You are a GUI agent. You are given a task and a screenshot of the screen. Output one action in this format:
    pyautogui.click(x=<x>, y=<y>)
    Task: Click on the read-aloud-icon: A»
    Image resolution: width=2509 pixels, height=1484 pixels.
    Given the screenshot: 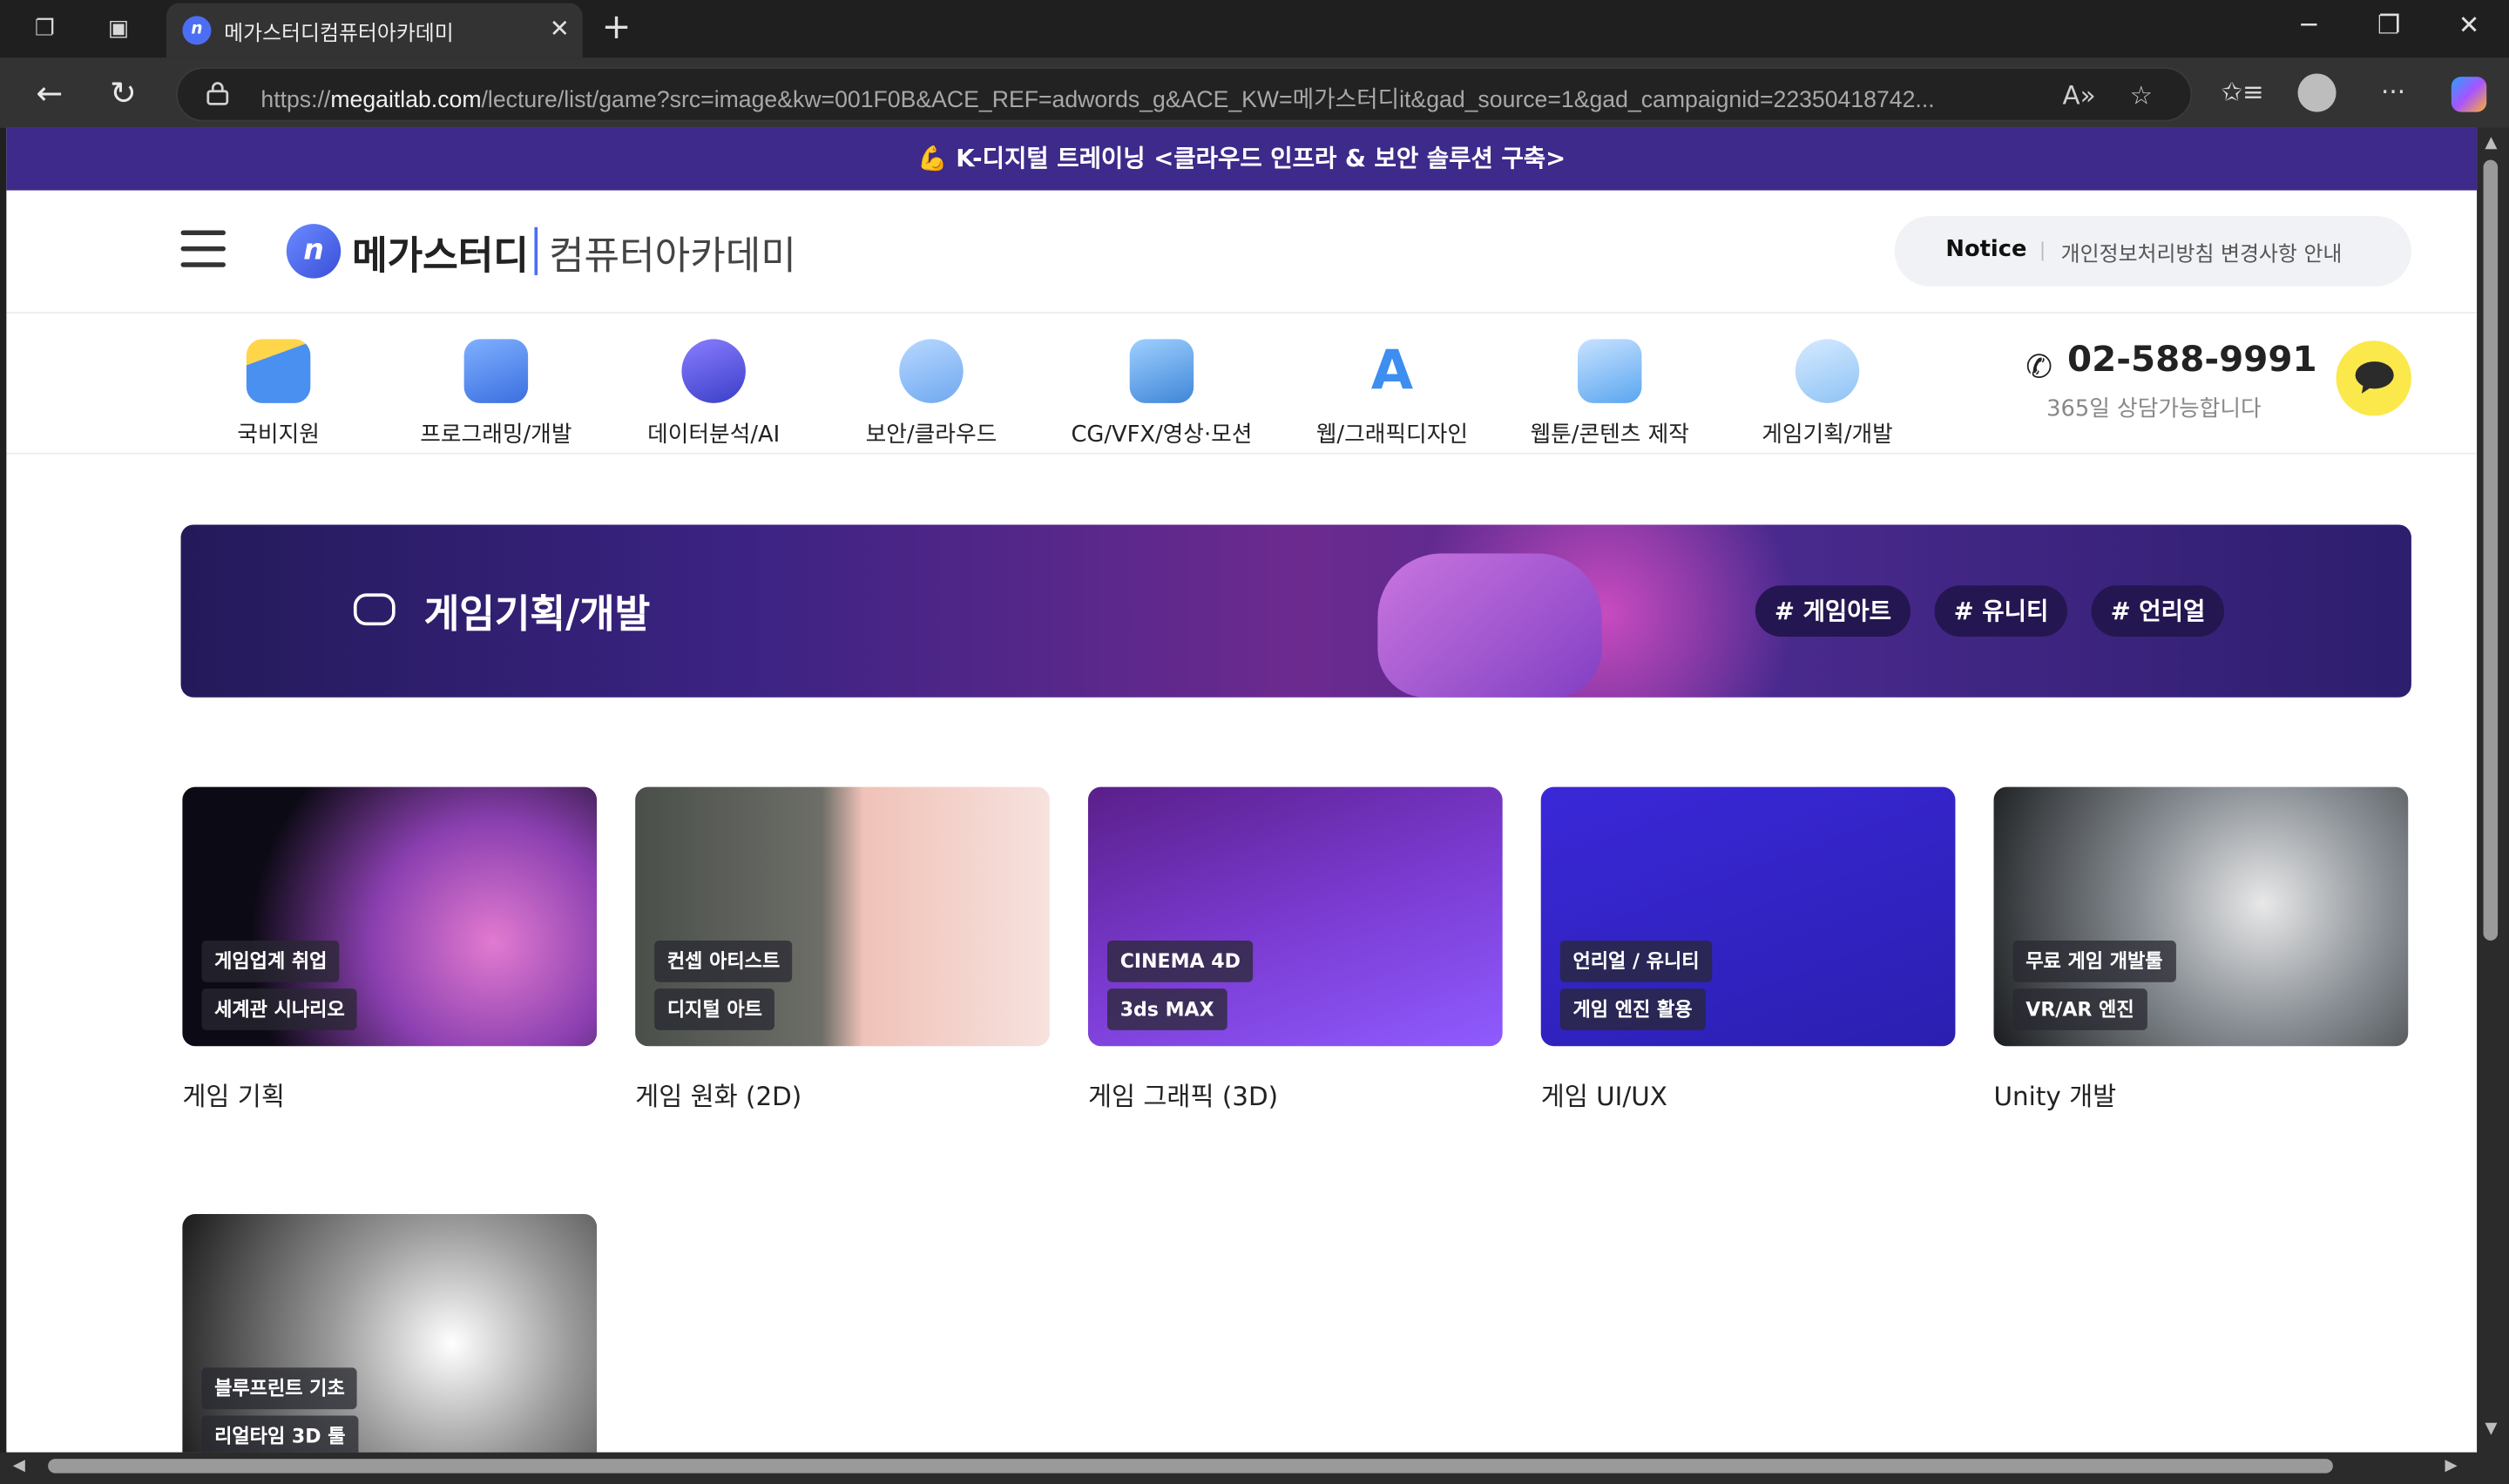 What is the action you would take?
    pyautogui.click(x=2079, y=95)
    